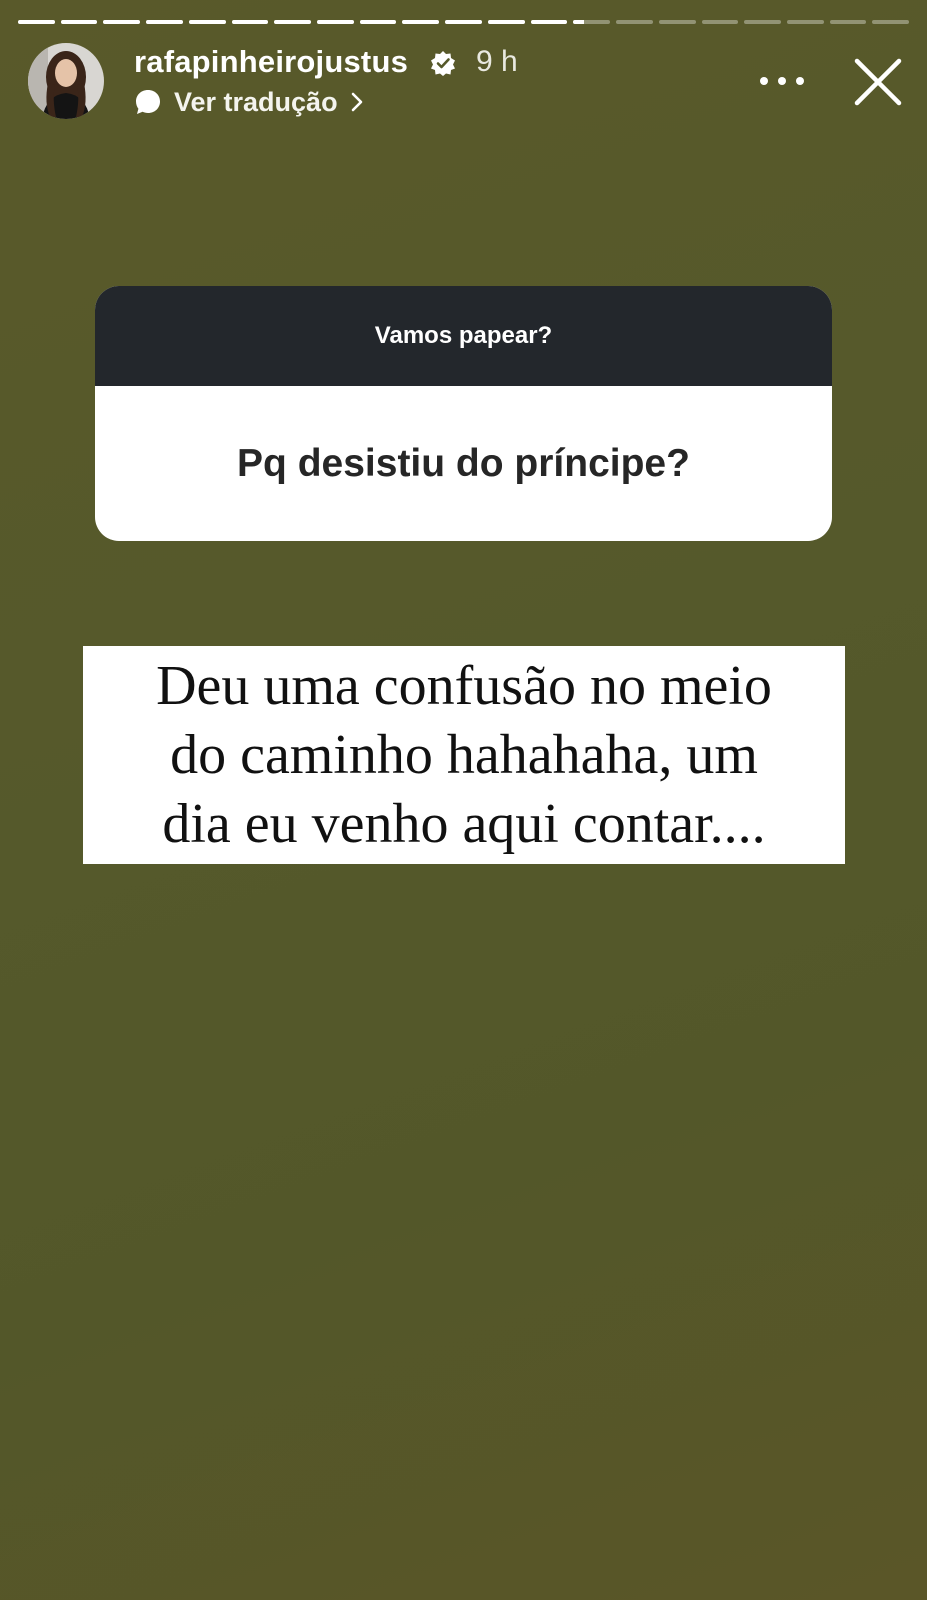  Describe the element at coordinates (497, 61) in the screenshot. I see `story-timestamp: 9 h` at that location.